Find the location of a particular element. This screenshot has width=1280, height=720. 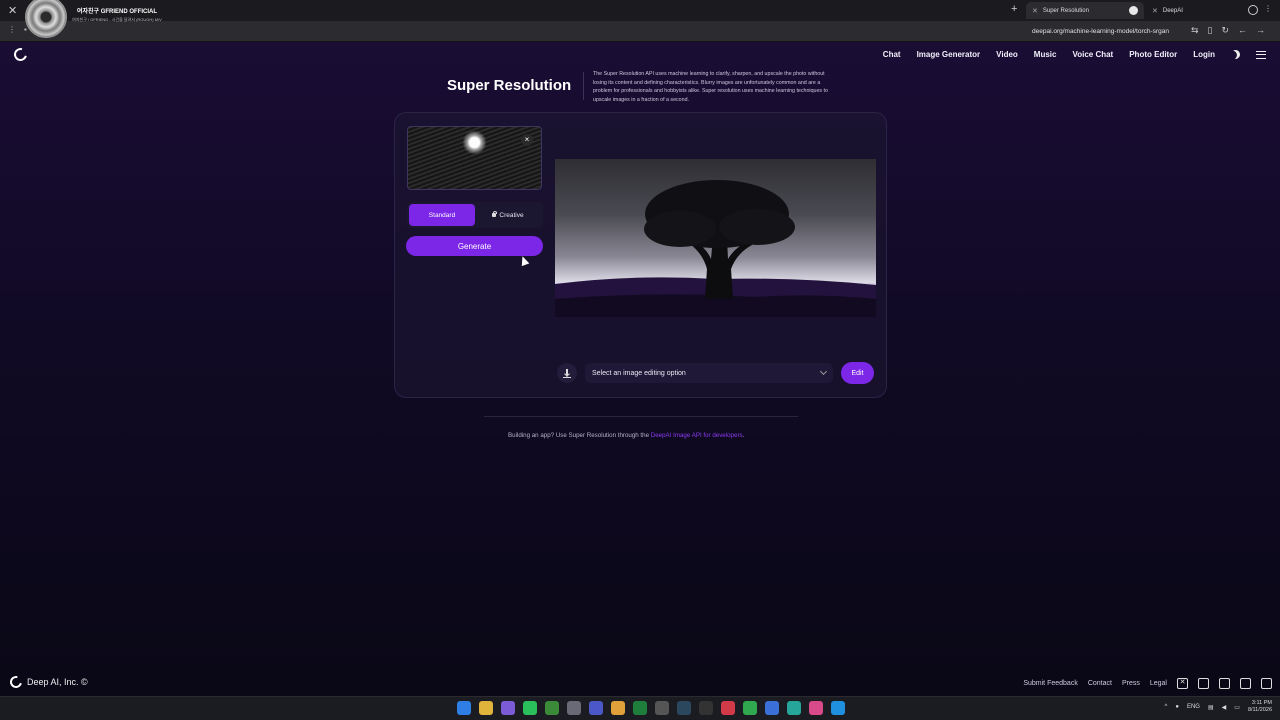

chevron-down-icon is located at coordinates (823, 371).